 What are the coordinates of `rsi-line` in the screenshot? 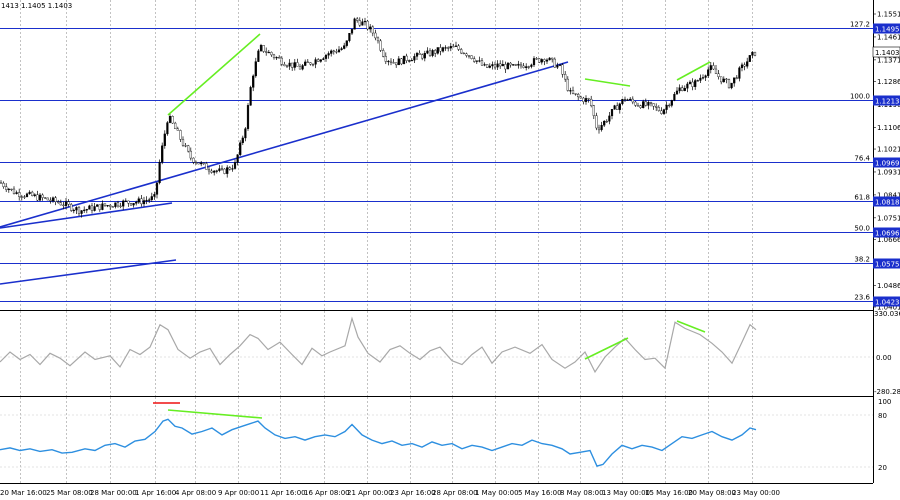 It's located at (378, 442).